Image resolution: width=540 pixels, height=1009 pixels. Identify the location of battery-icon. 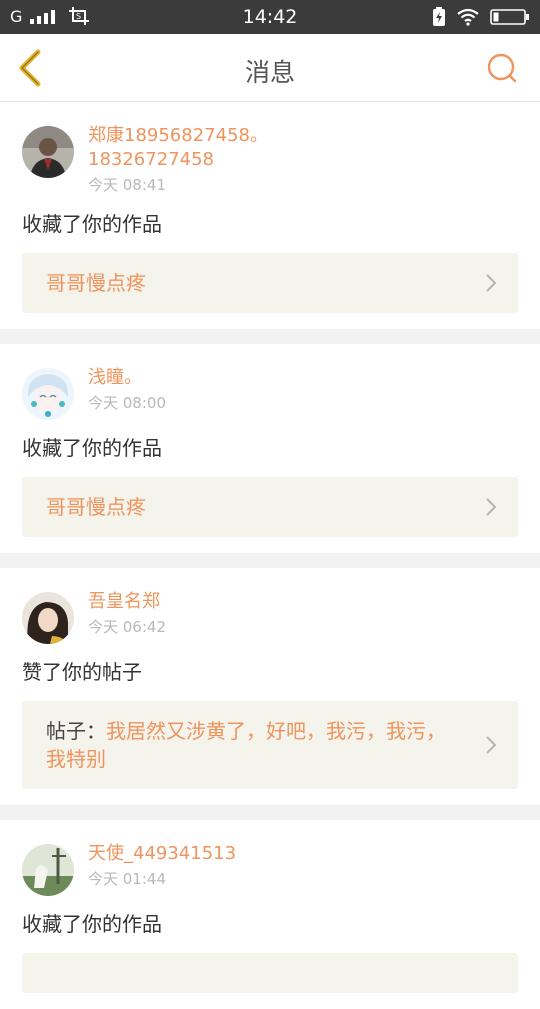
(509, 17).